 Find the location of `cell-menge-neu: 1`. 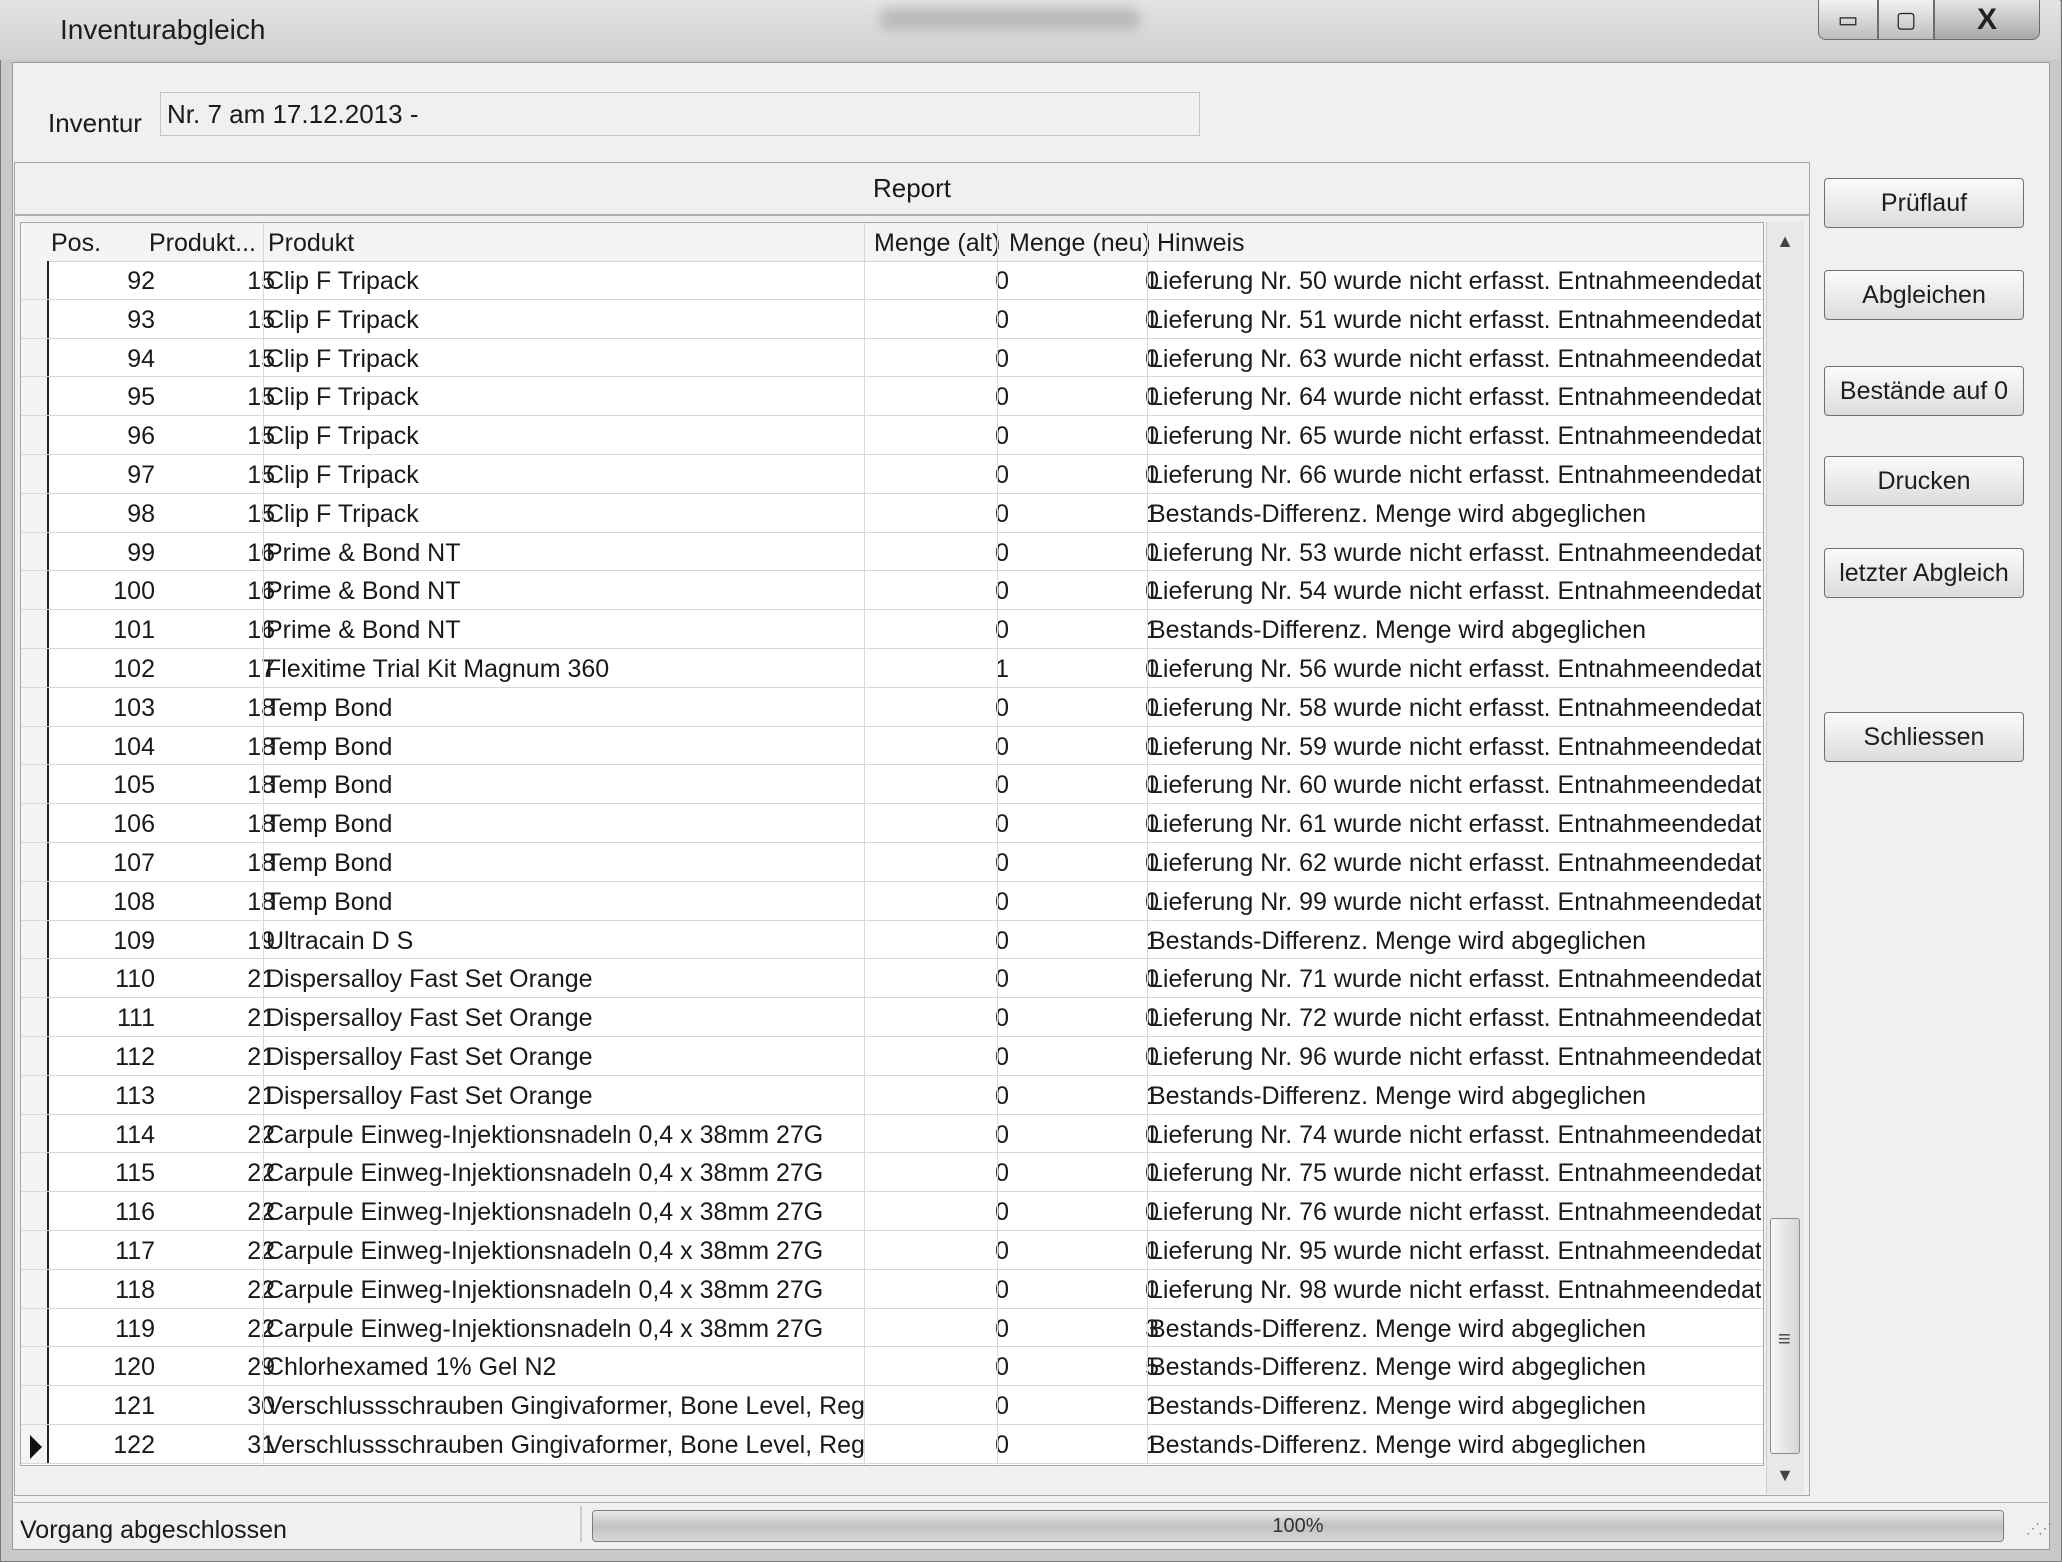

cell-menge-neu: 1 is located at coordinates (1079, 630).